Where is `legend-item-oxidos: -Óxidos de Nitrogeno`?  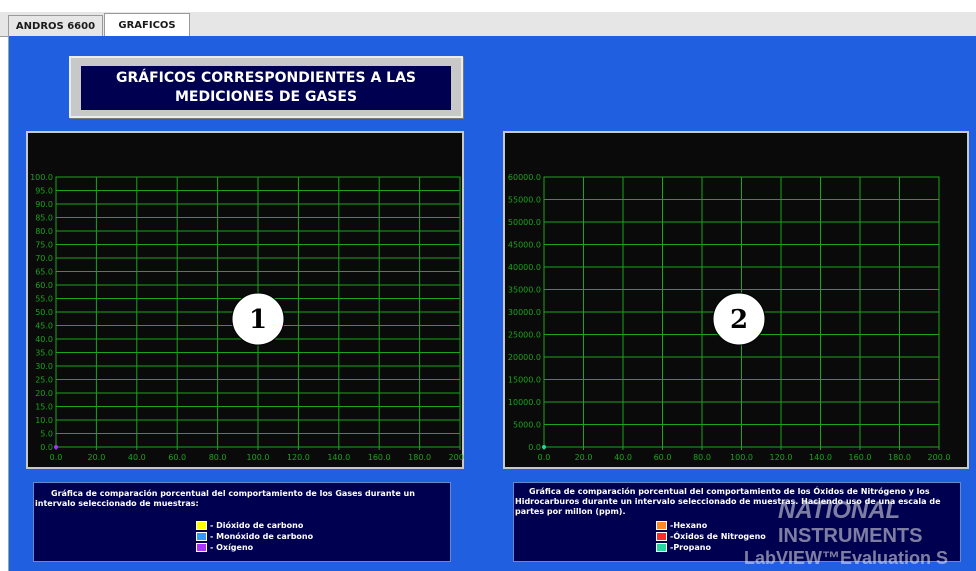
legend-item-oxidos: -Óxidos de Nitrogeno is located at coordinates (711, 536).